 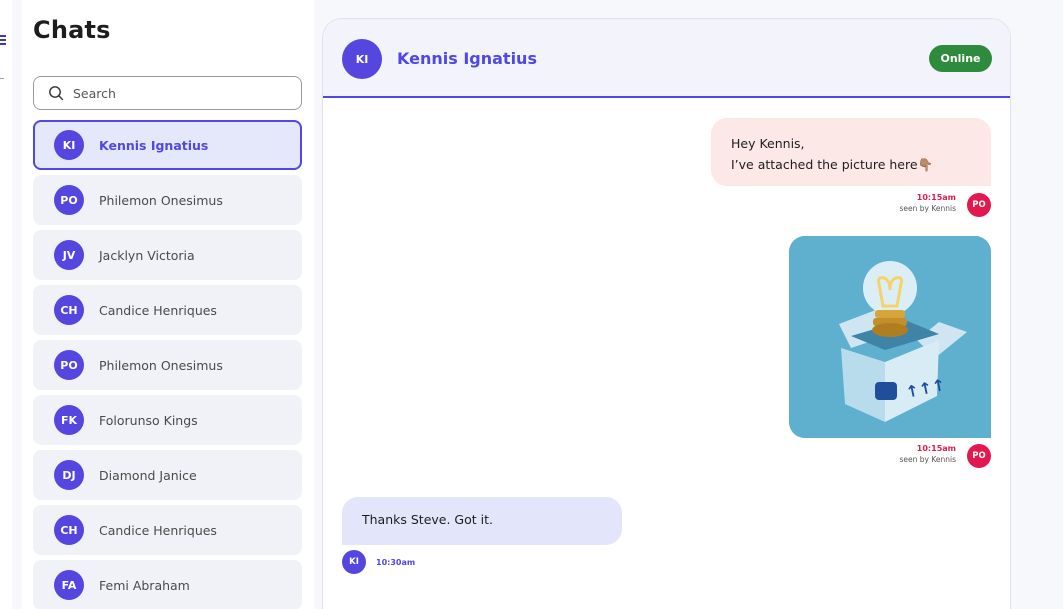 What do you see at coordinates (154, 145) in the screenshot?
I see `contact-name: Kennis Ignatius` at bounding box center [154, 145].